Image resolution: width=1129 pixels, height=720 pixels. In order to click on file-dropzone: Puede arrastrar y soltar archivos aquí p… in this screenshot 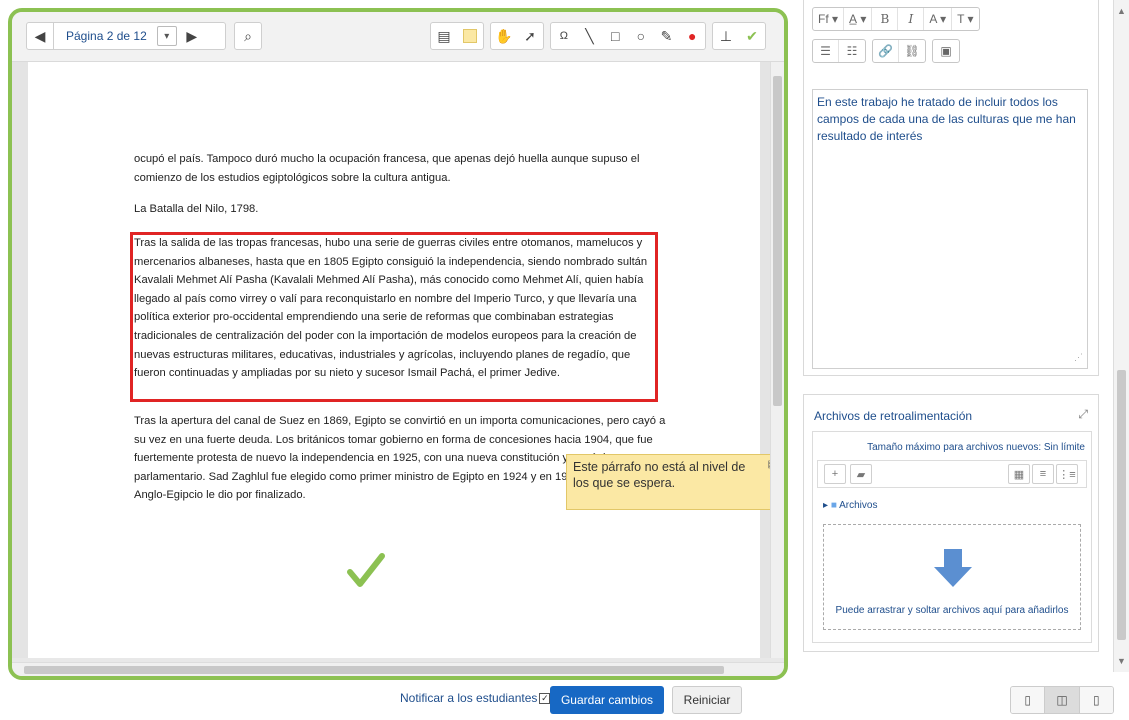, I will do `click(952, 577)`.